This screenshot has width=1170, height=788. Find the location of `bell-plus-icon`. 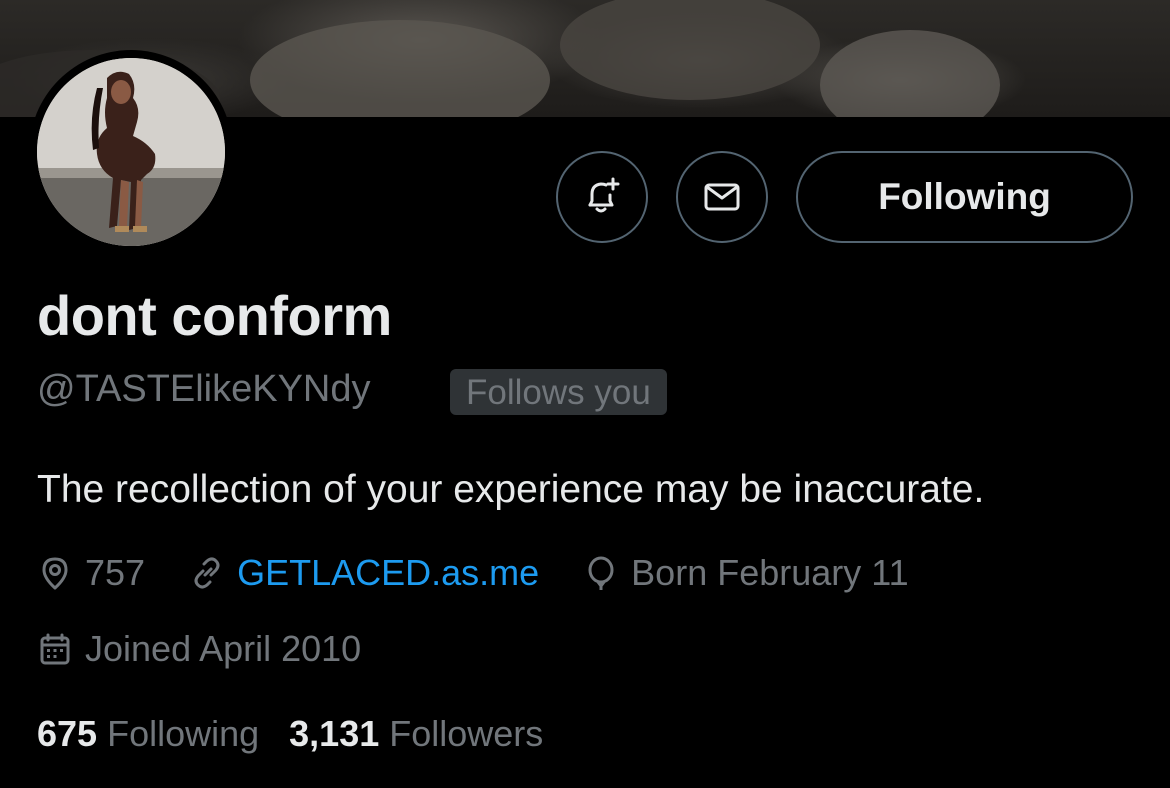

bell-plus-icon is located at coordinates (604, 195).